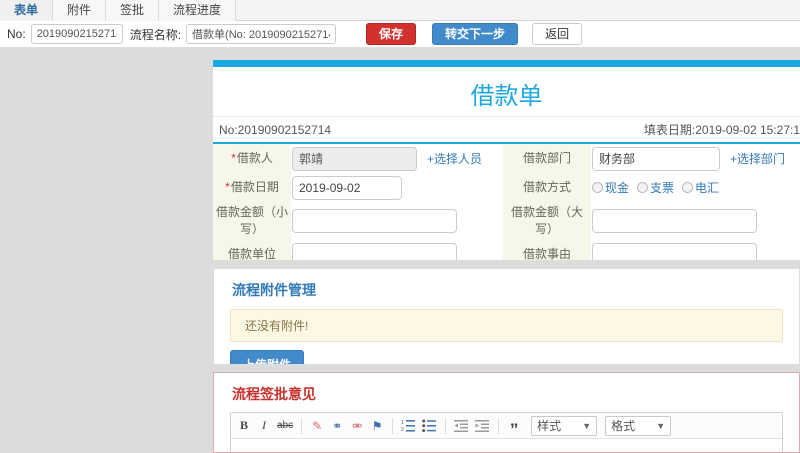  I want to click on style-dropdown: 样式 ▼, so click(564, 425).